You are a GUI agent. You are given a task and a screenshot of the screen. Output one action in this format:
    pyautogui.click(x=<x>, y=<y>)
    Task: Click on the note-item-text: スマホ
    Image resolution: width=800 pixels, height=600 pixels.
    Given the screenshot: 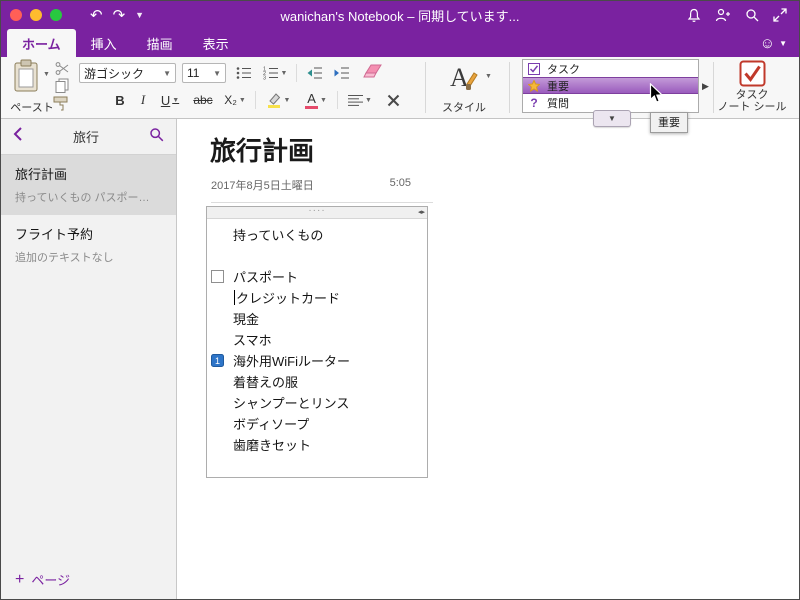 What is the action you would take?
    pyautogui.click(x=252, y=340)
    